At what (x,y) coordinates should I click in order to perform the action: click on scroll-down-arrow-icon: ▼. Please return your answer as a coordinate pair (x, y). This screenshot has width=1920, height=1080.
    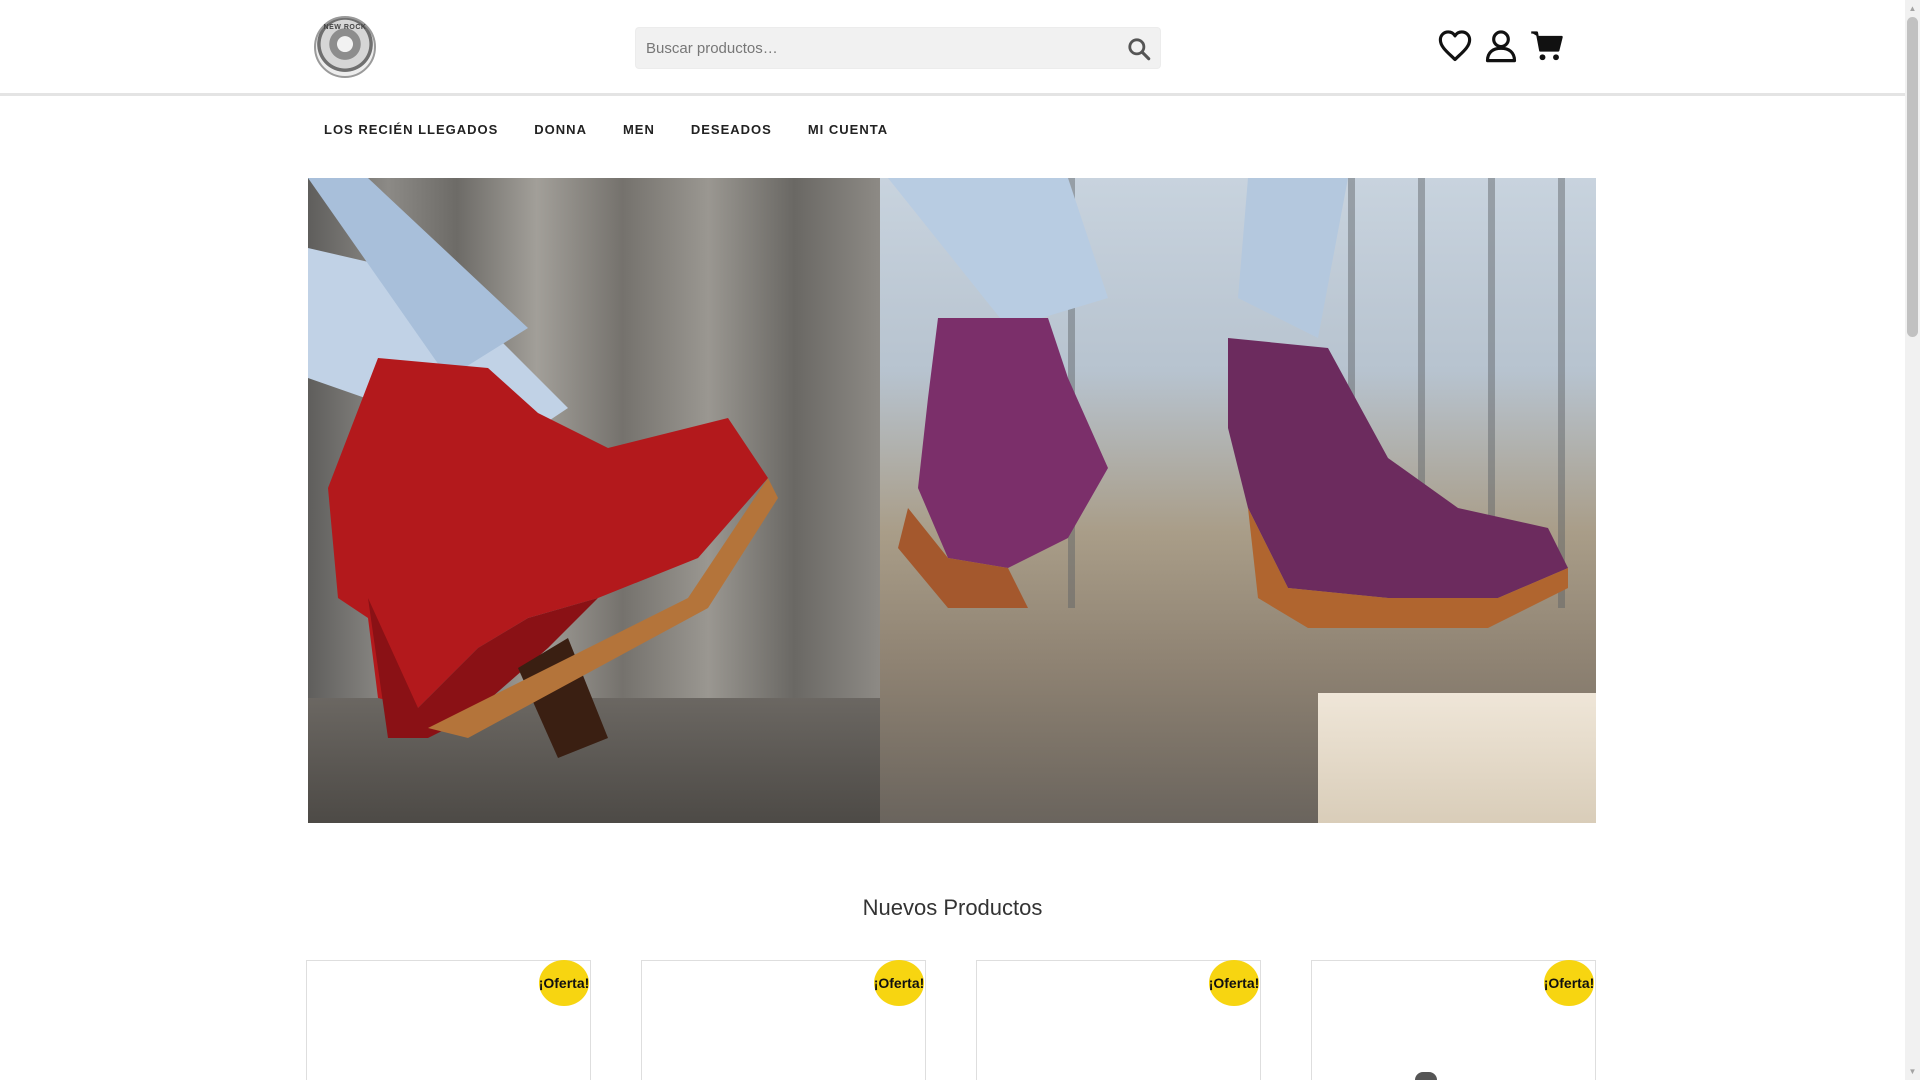
    Looking at the image, I should click on (1912, 1071).